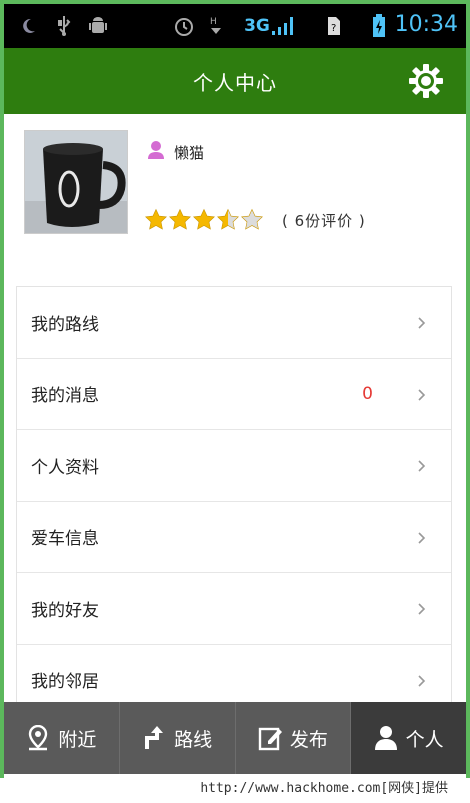 The height and width of the screenshot is (803, 470). What do you see at coordinates (98, 26) in the screenshot?
I see `android-debug-icon` at bounding box center [98, 26].